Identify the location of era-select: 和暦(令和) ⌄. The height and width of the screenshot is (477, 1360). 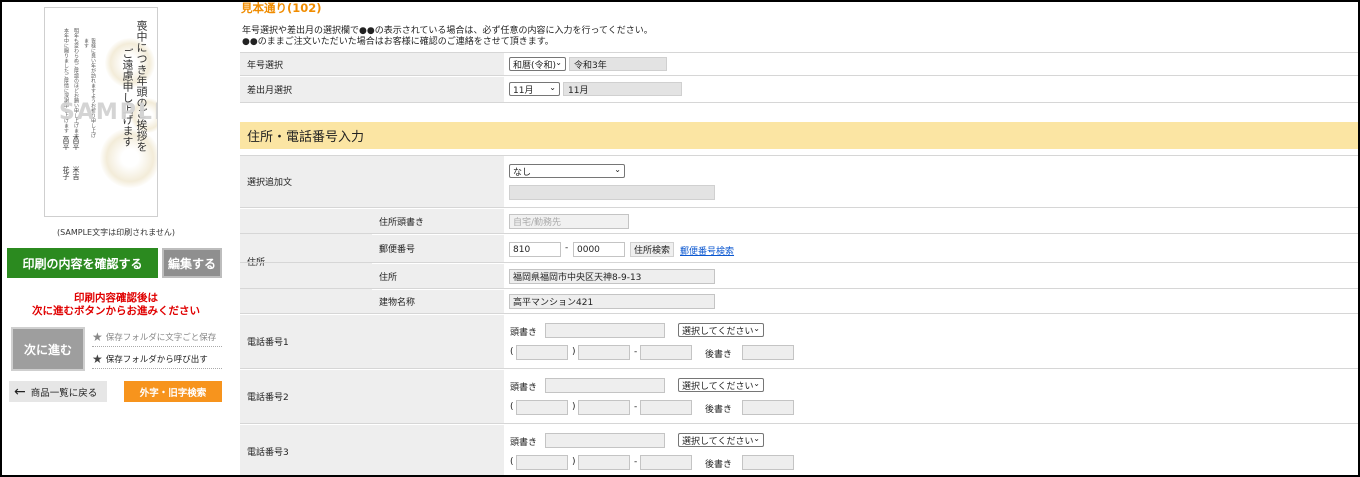
(537, 64).